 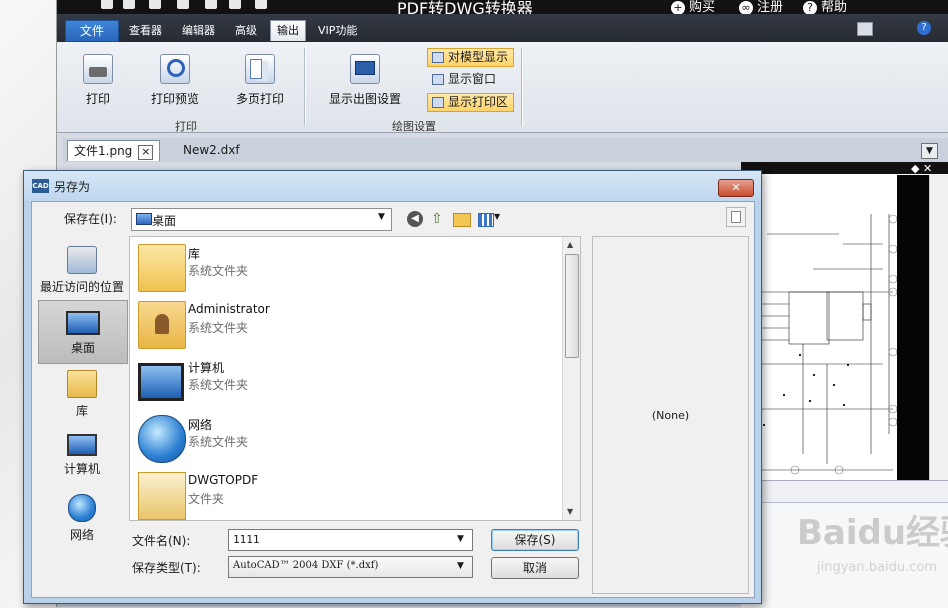 I want to click on scrollbar-thumb, so click(x=572, y=306).